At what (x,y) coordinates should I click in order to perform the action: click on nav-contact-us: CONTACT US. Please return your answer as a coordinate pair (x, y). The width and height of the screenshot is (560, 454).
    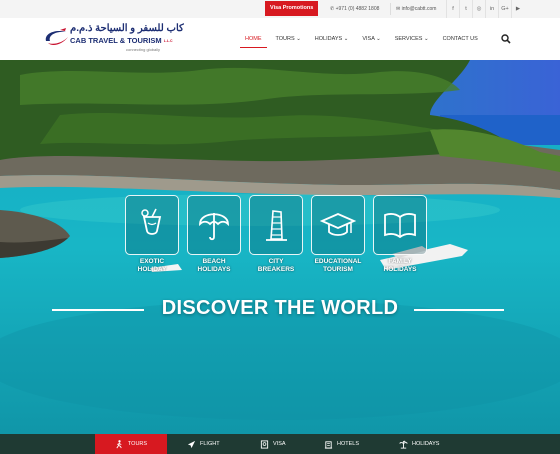
    Looking at the image, I should click on (460, 39).